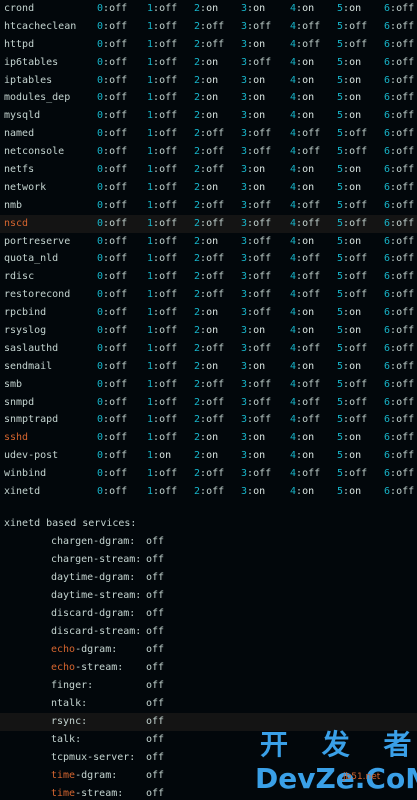 The width and height of the screenshot is (417, 800). I want to click on service-name: restorecond, so click(37, 295).